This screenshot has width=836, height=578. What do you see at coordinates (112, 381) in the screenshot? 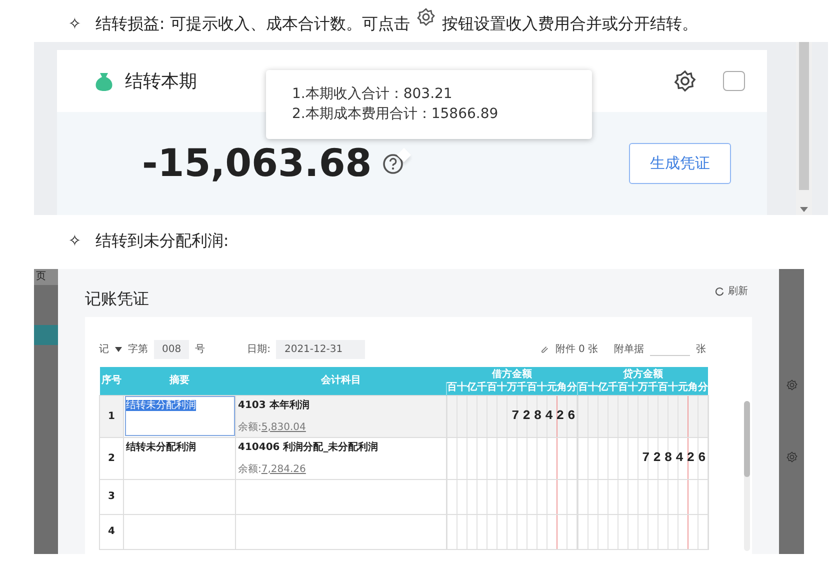
I see `column-header: 序号` at bounding box center [112, 381].